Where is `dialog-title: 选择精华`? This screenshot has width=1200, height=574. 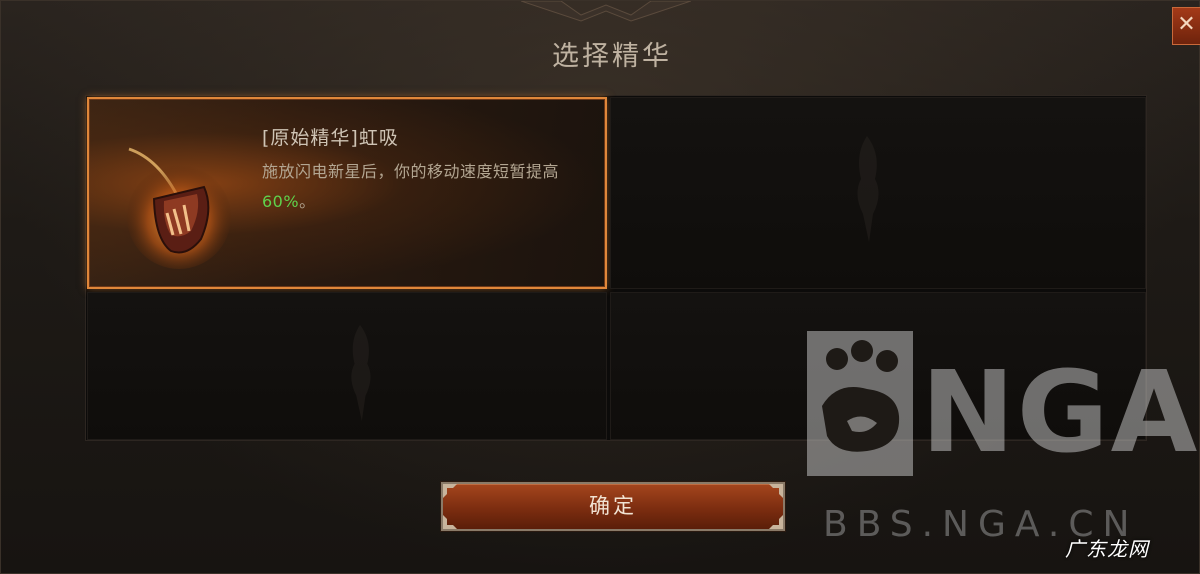 dialog-title: 选择精华 is located at coordinates (612, 56).